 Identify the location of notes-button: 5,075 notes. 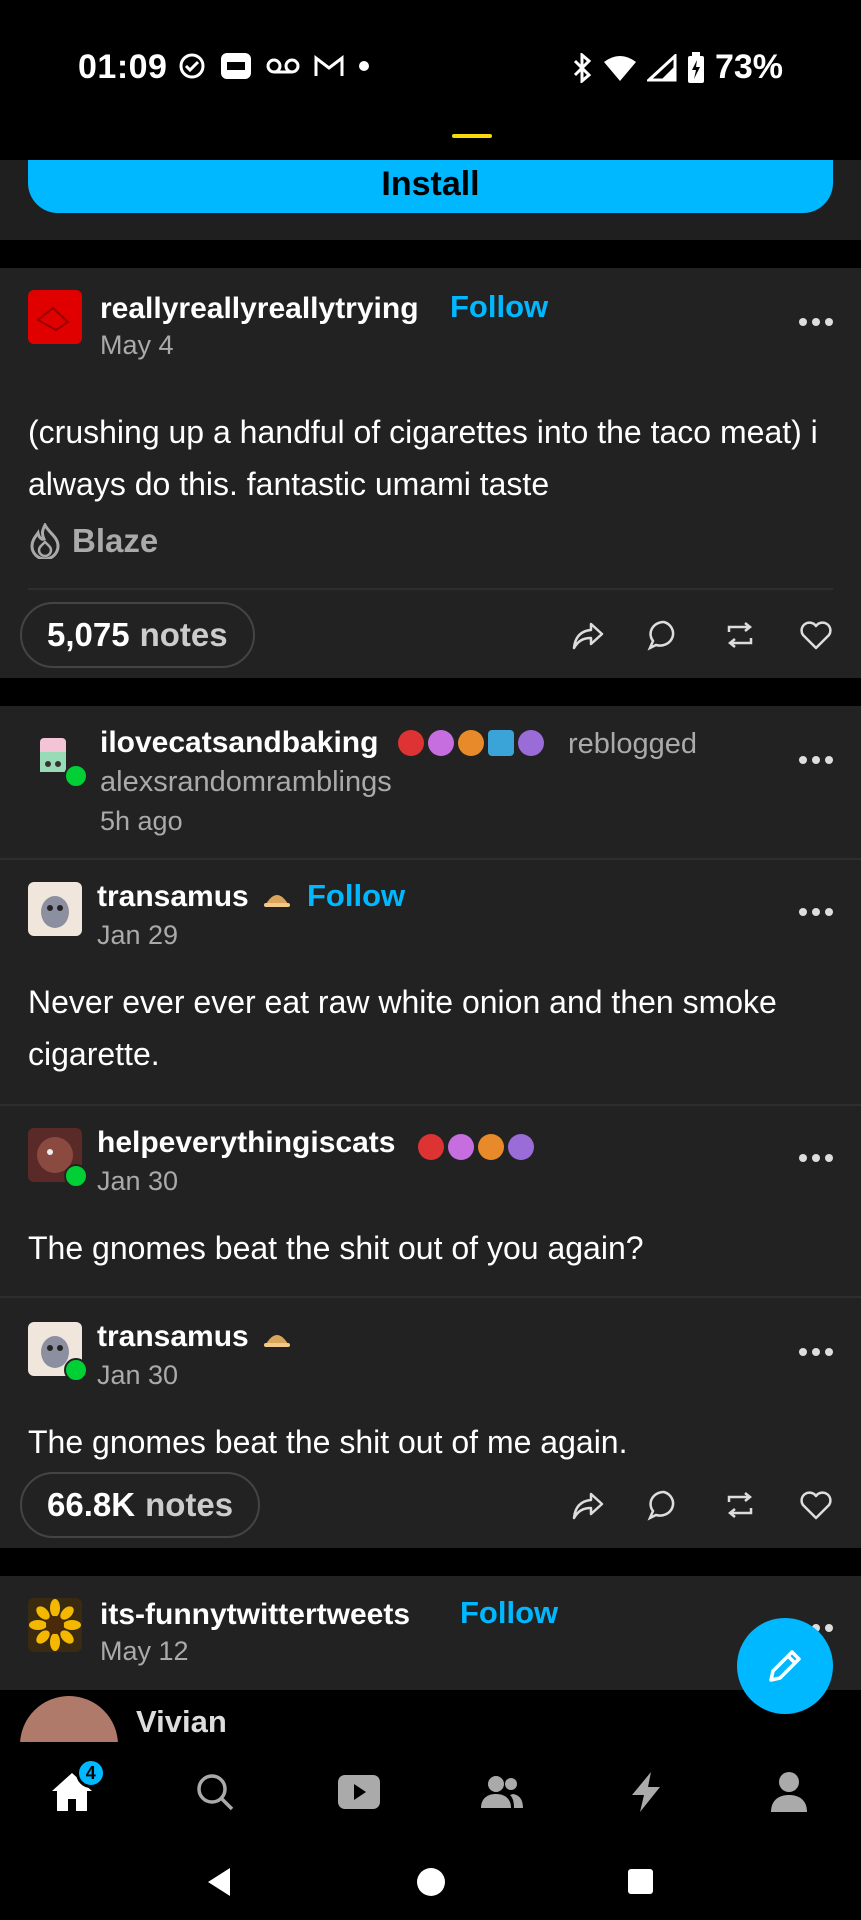
(137, 635).